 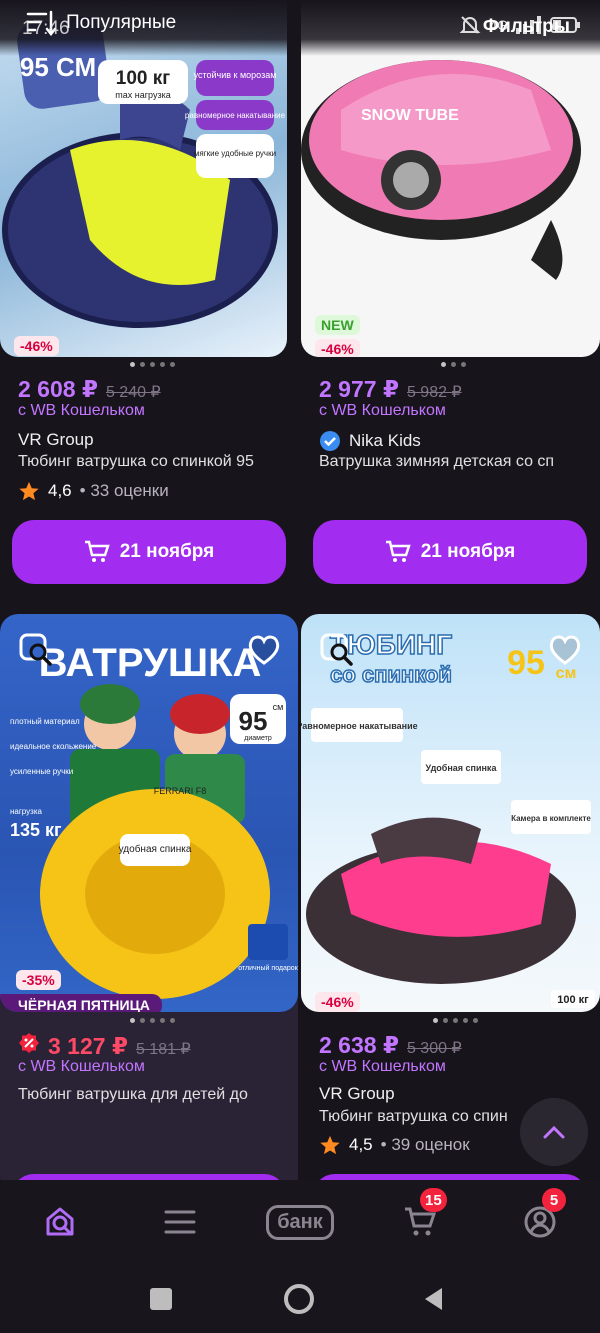 I want to click on nav-cart: 15, so click(x=420, y=1220).